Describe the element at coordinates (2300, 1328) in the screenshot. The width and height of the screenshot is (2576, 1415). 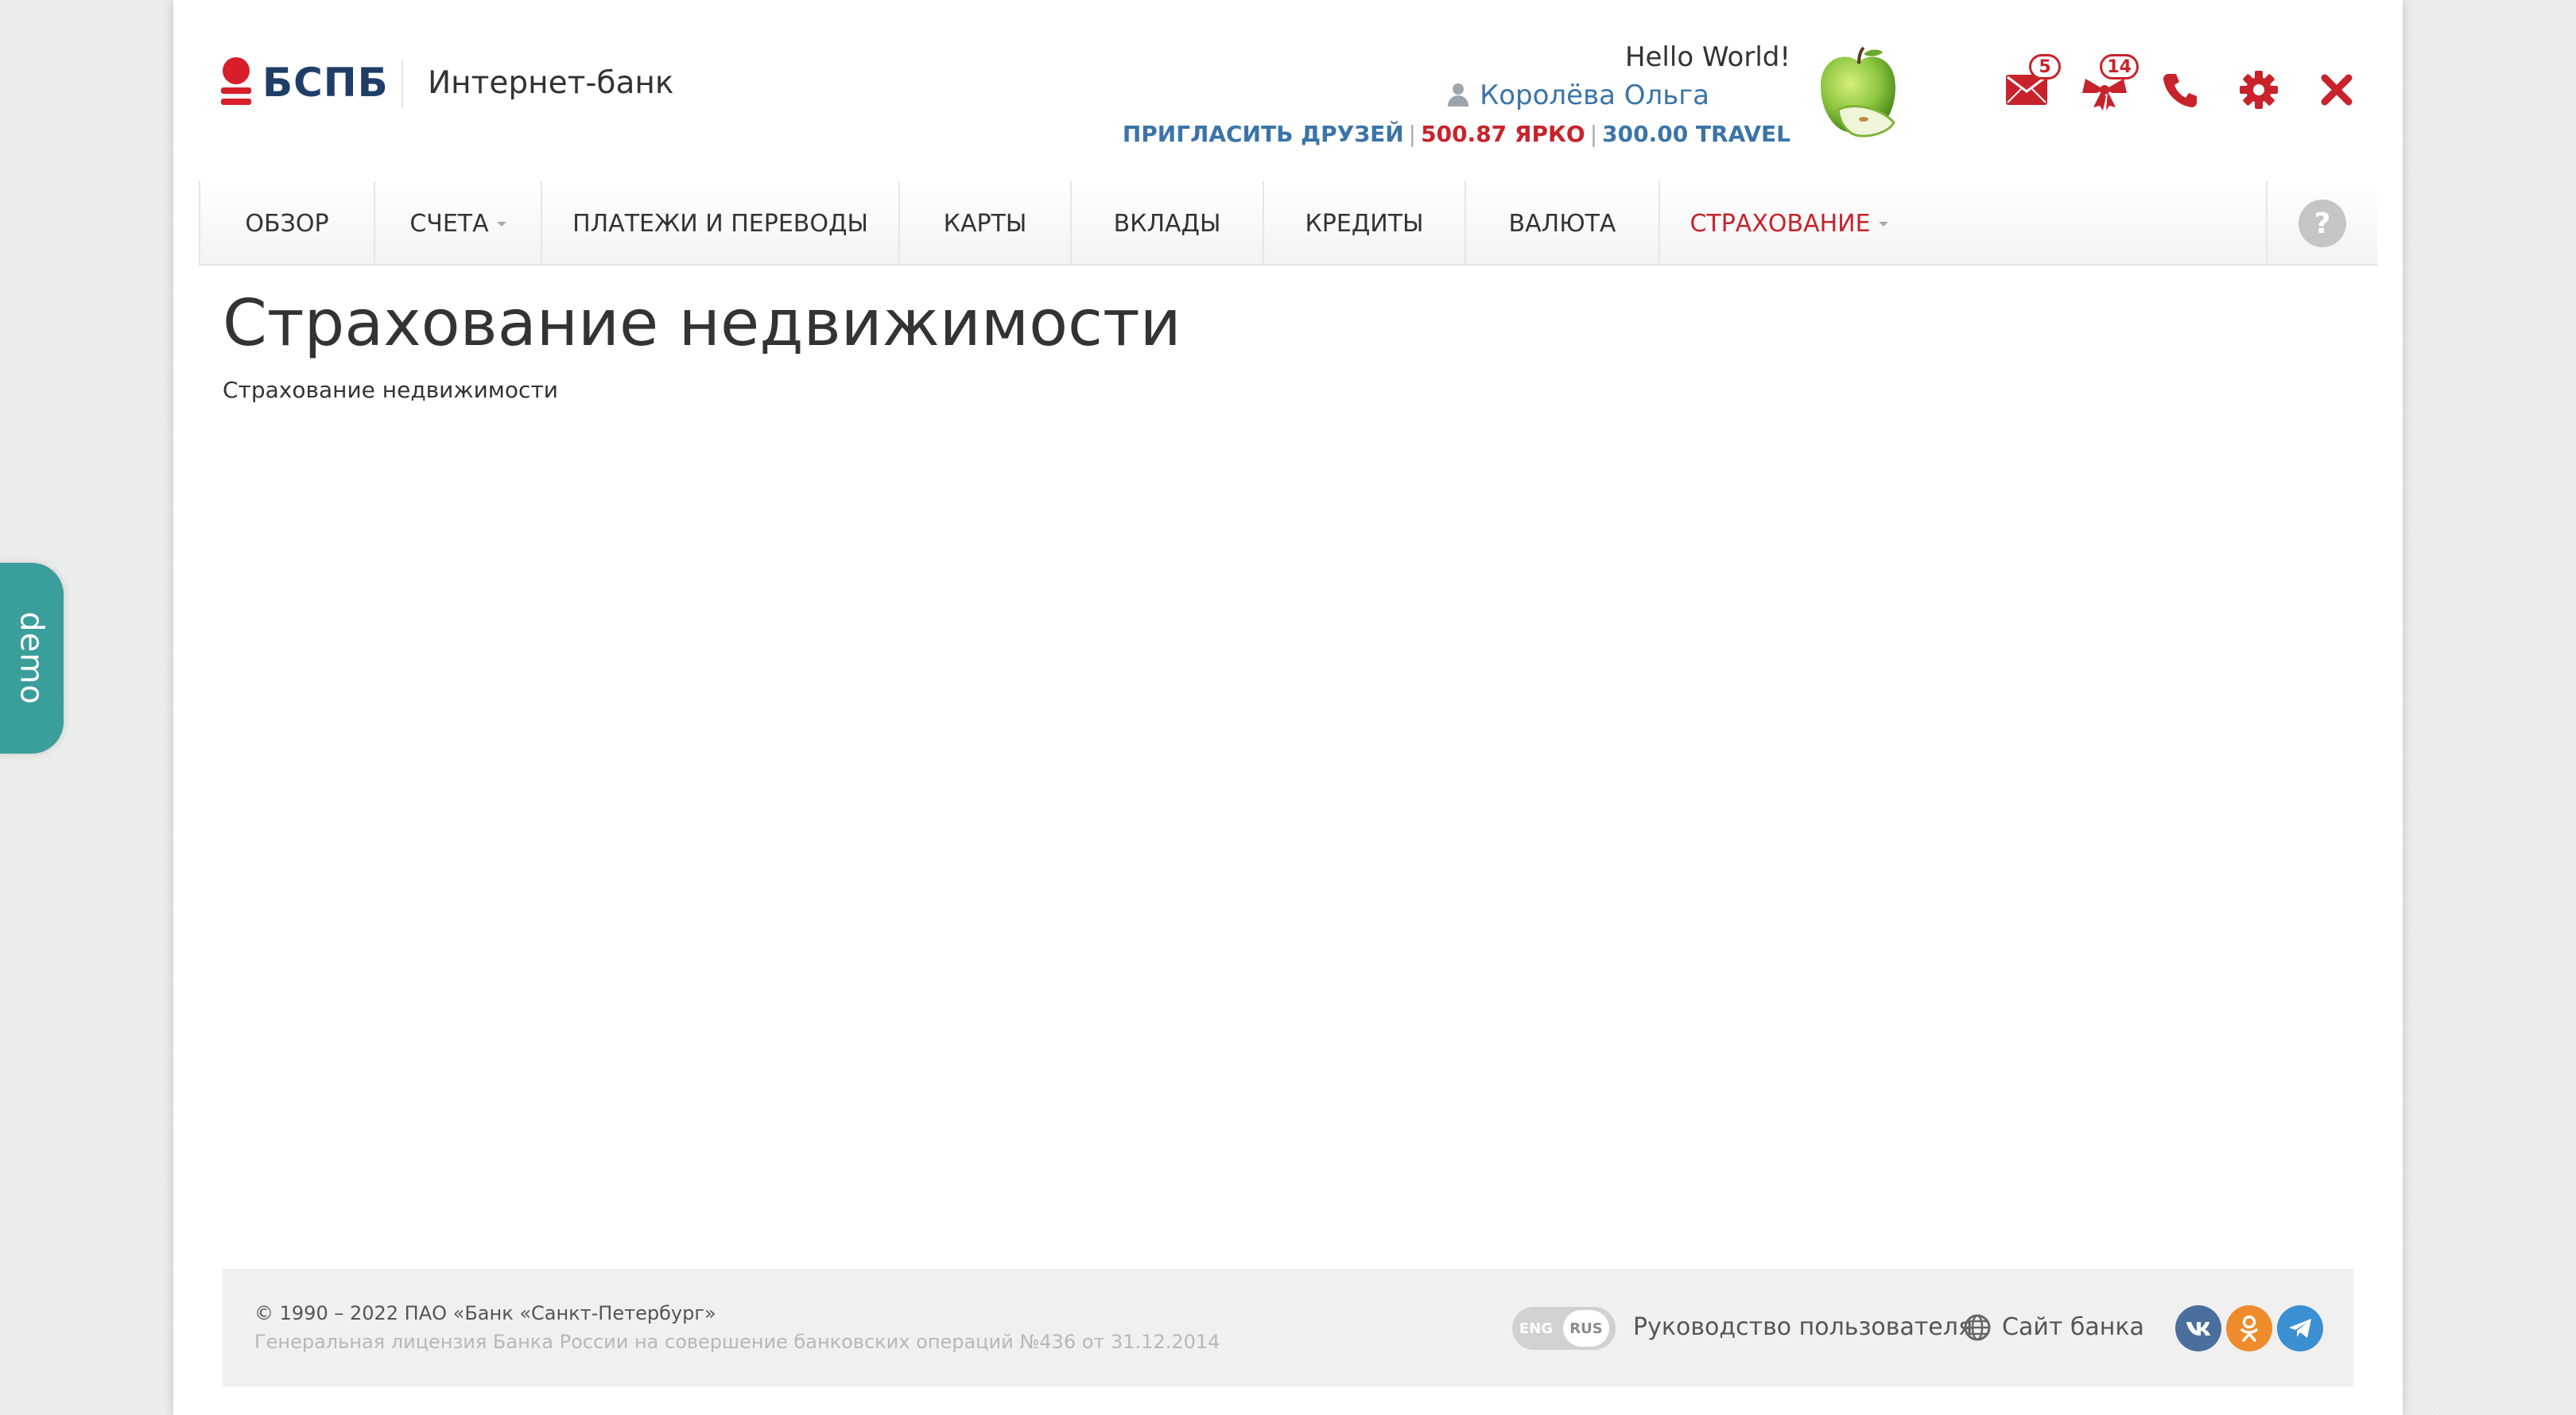
I see `telegram-icon` at that location.